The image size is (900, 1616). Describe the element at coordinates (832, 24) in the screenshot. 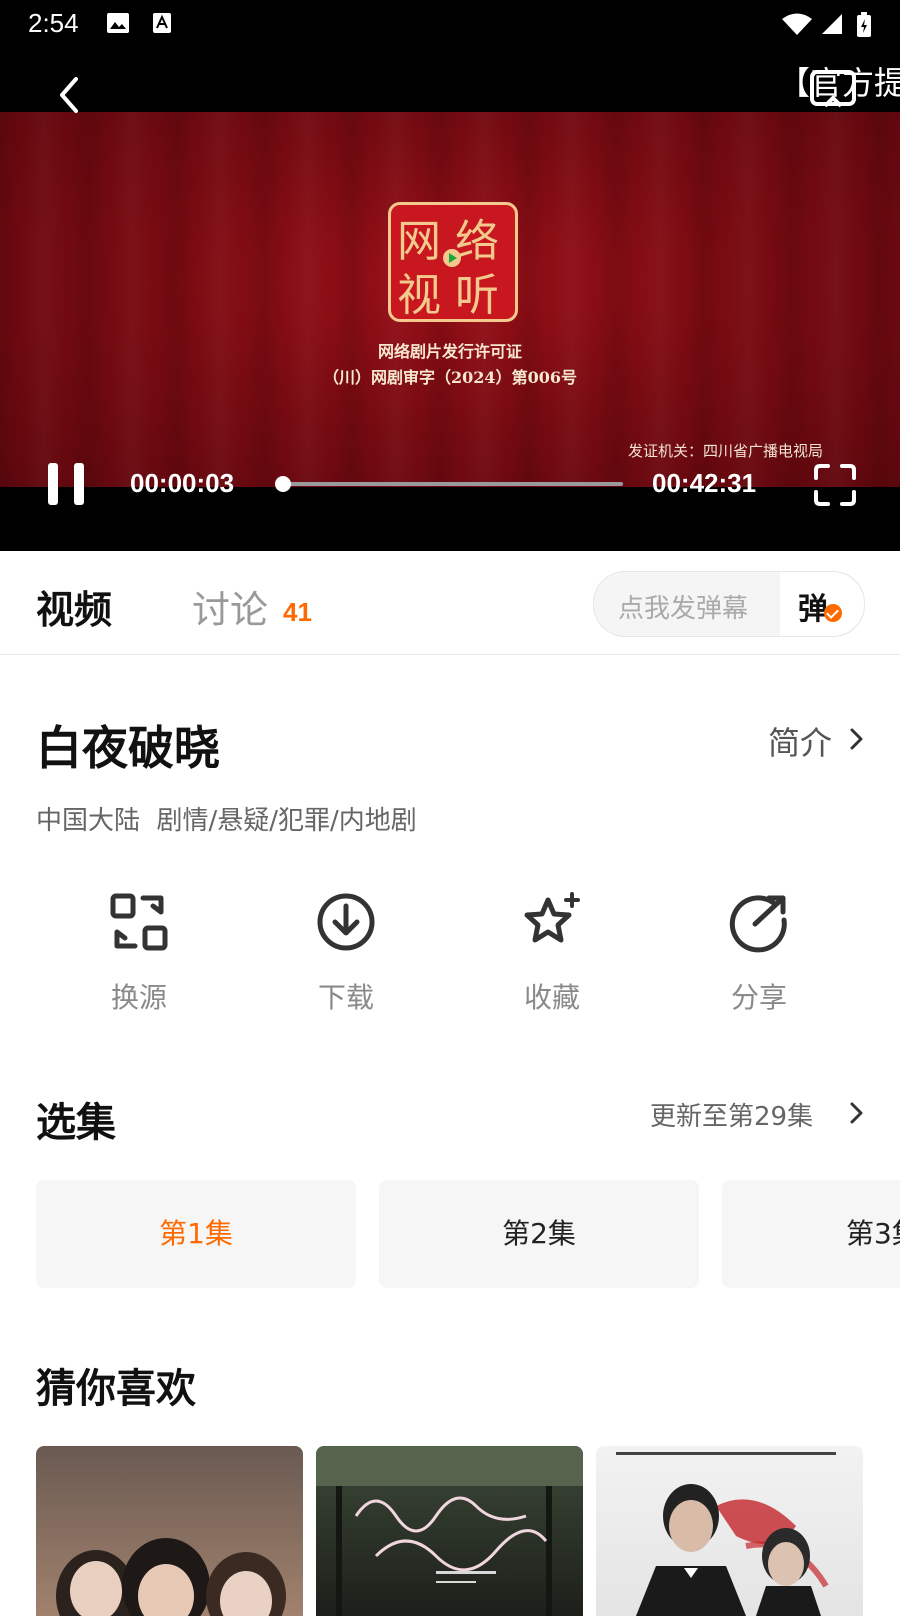

I see `signal-icon` at that location.